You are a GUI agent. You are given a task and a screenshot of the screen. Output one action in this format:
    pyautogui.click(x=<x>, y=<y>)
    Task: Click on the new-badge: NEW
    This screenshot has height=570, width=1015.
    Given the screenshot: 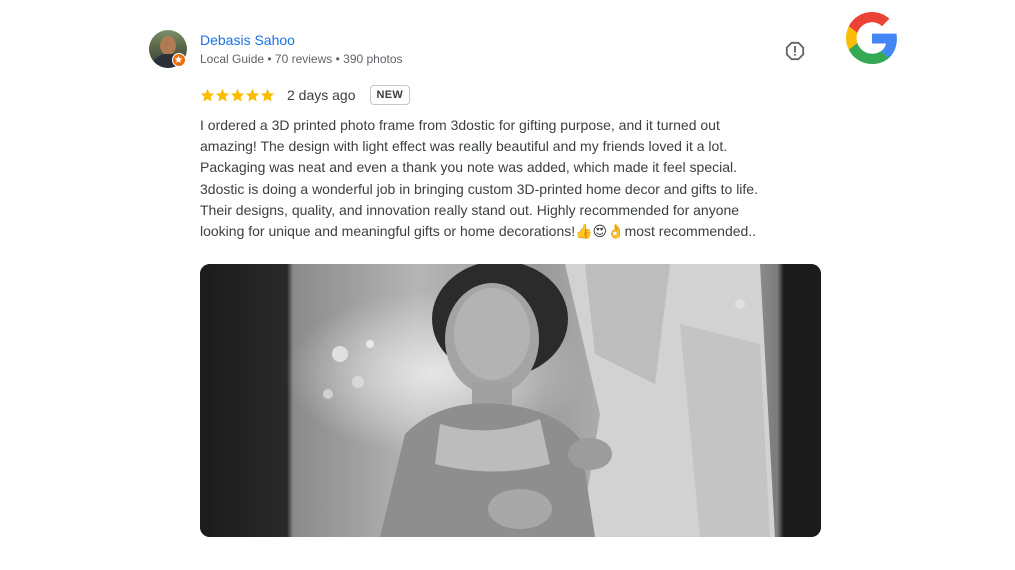 What is the action you would take?
    pyautogui.click(x=390, y=95)
    